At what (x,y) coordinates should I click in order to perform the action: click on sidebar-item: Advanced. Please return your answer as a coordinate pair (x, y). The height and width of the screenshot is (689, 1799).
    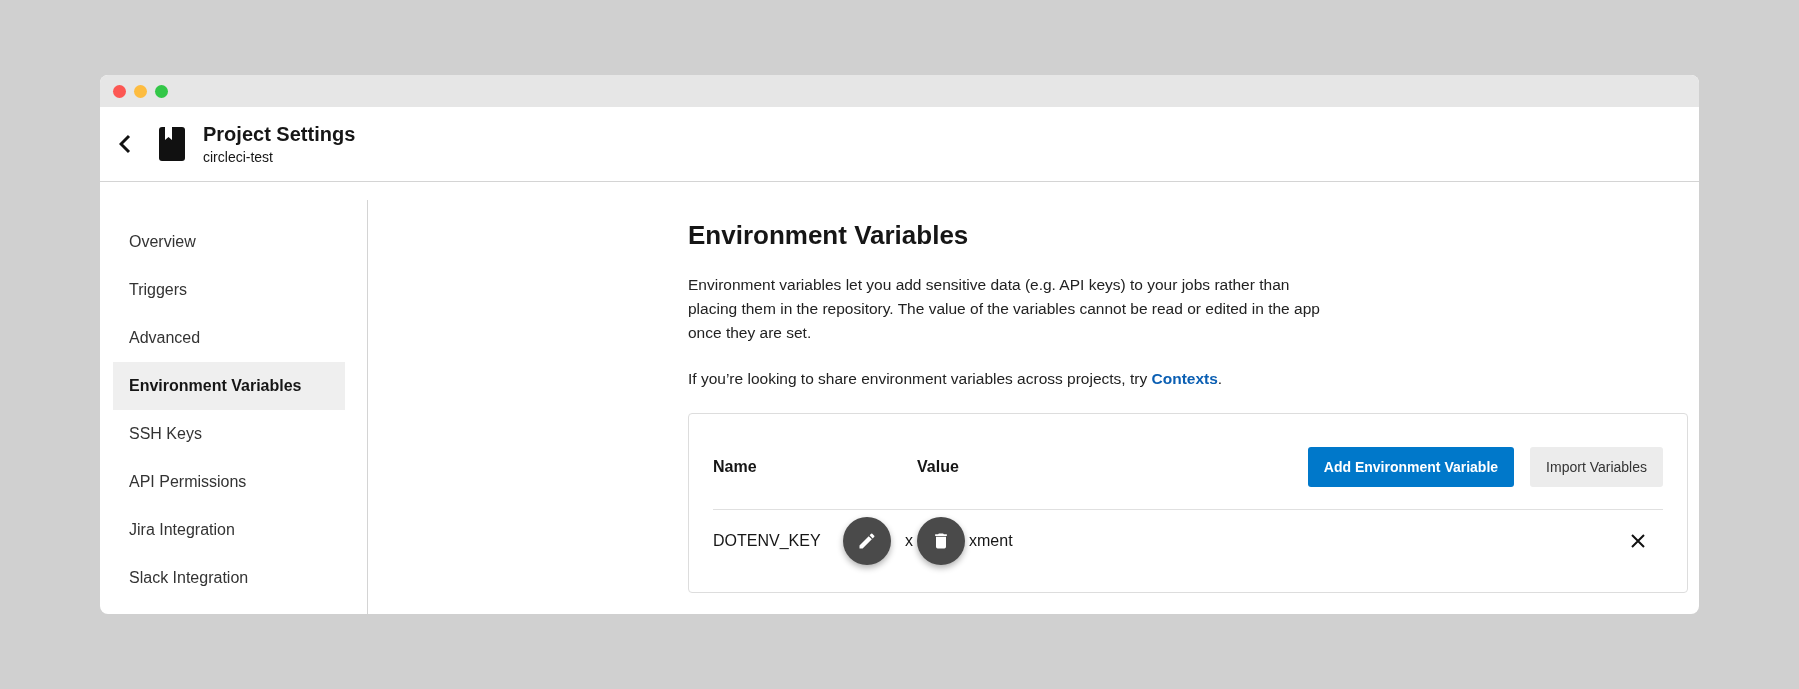
    Looking at the image, I should click on (229, 338).